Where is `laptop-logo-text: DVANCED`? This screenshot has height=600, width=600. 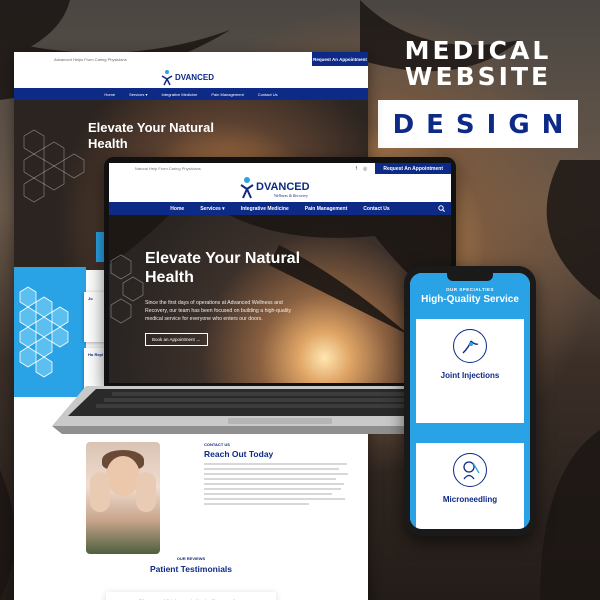 laptop-logo-text: DVANCED is located at coordinates (283, 187).